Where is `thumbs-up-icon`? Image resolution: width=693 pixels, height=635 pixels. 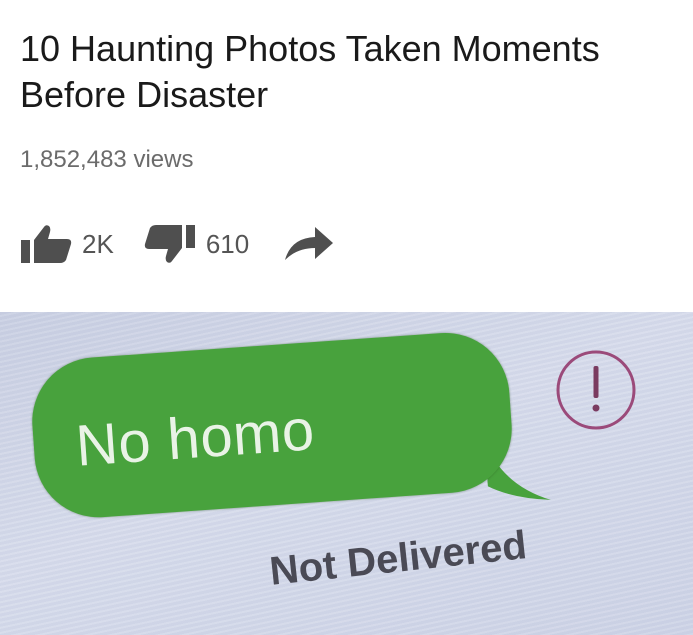 thumbs-up-icon is located at coordinates (46, 244).